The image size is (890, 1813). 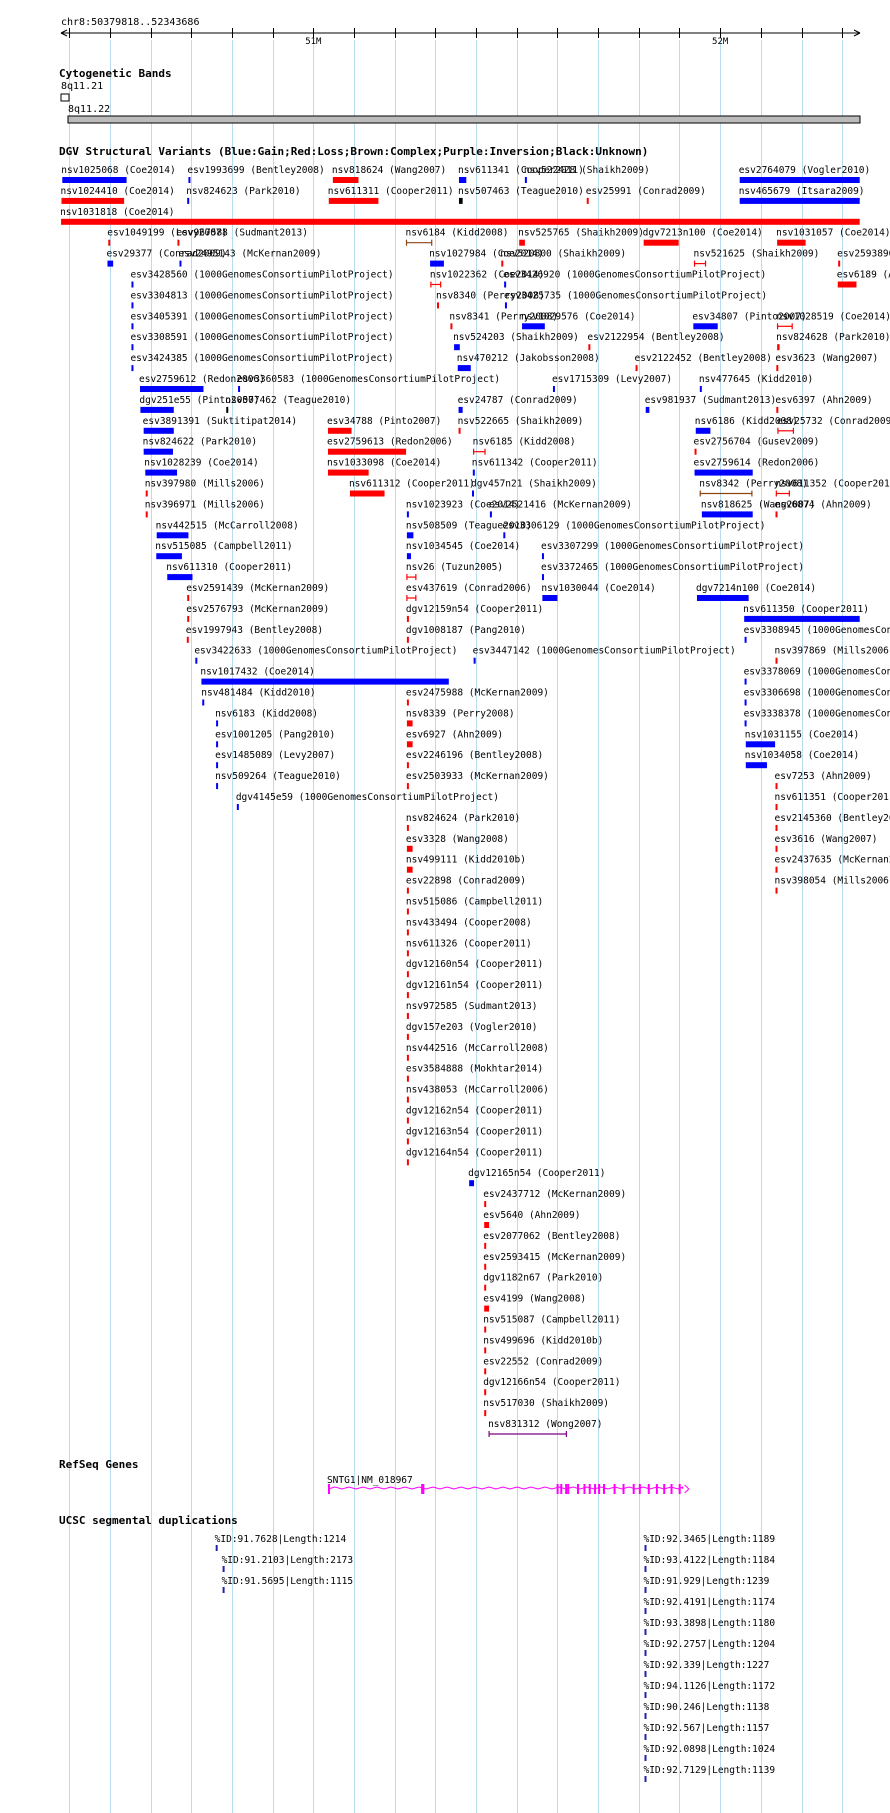 What do you see at coordinates (474, 755) in the screenshot?
I see `variant-label: esv2246196 (Bentley2008)` at bounding box center [474, 755].